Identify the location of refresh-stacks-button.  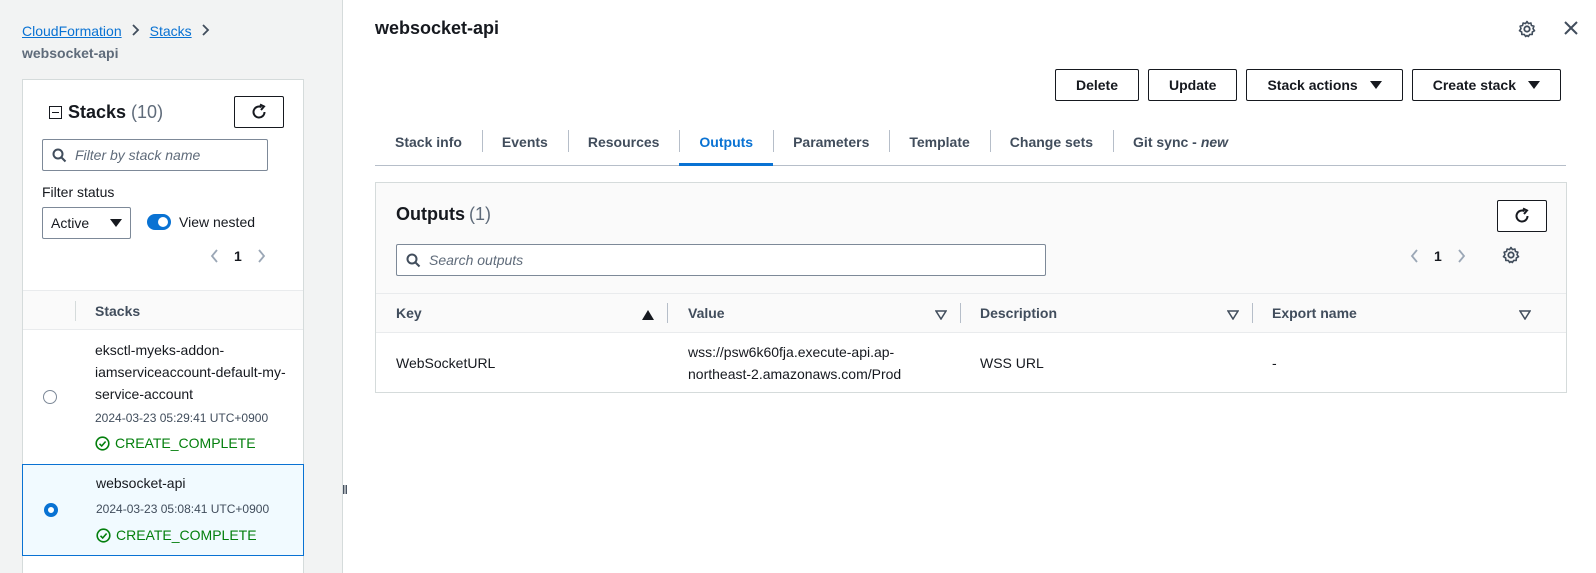
(259, 112).